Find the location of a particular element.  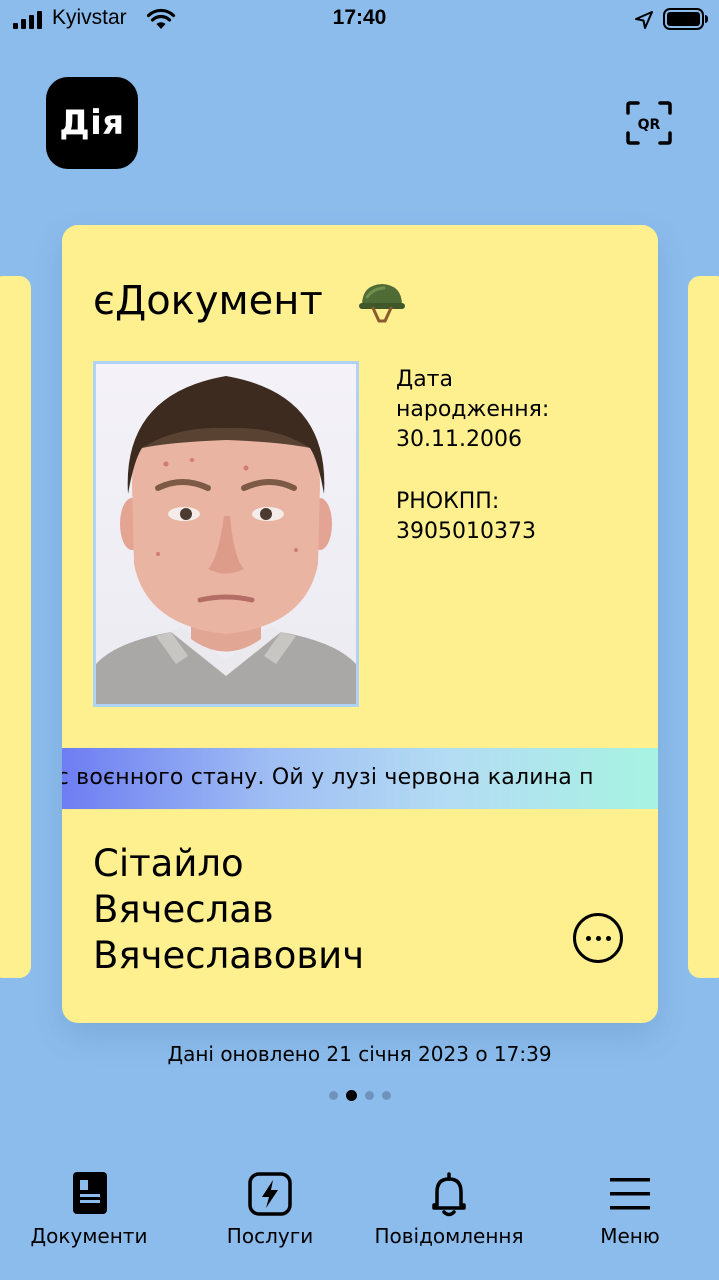

tab-services: Послуги is located at coordinates (270, 1209).